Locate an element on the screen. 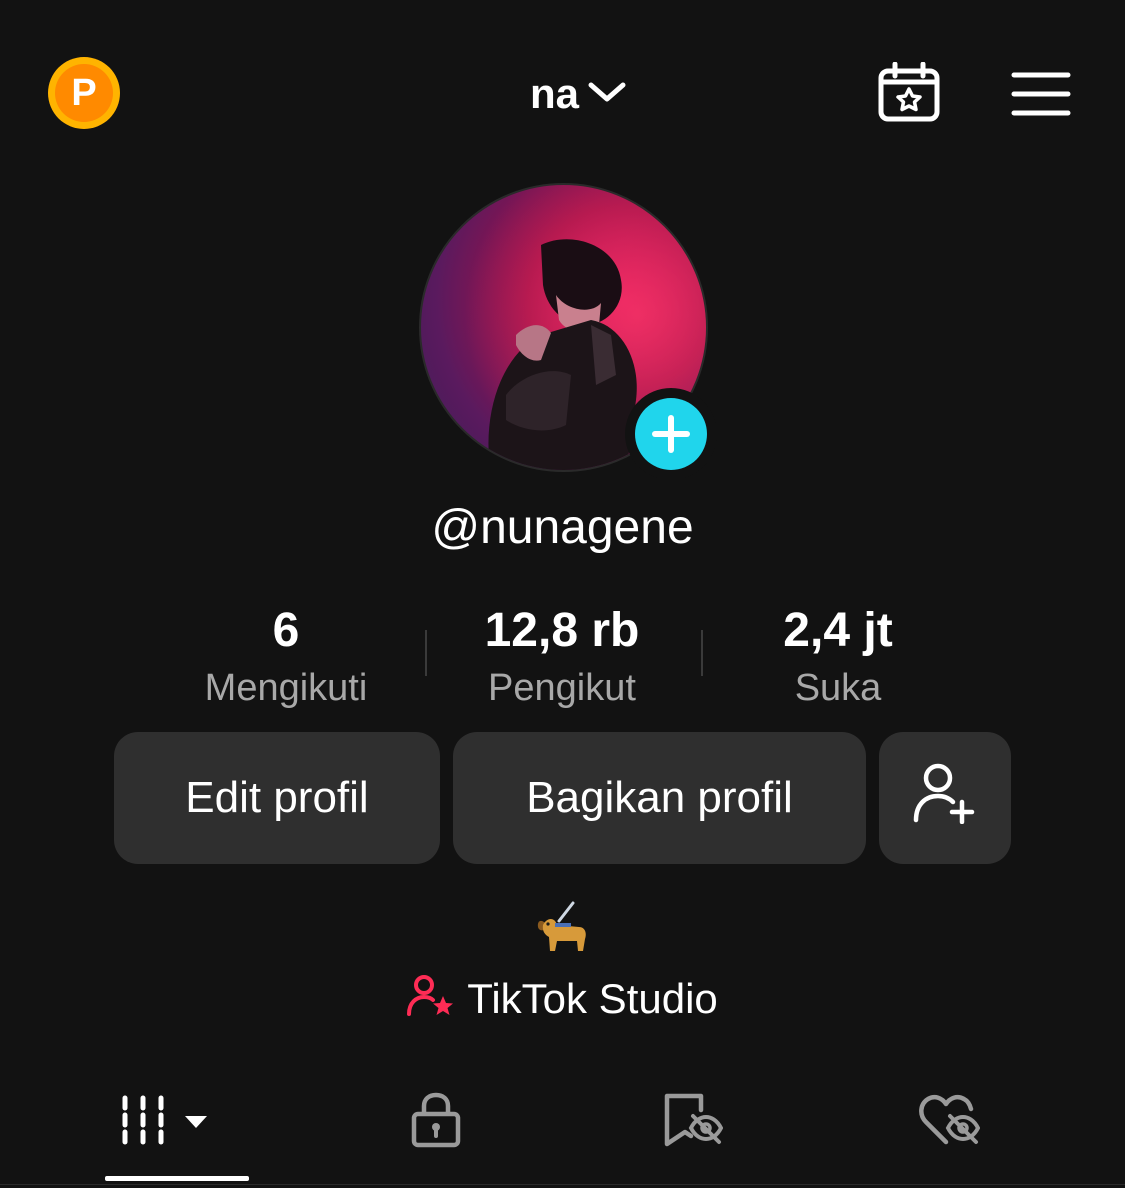 The width and height of the screenshot is (1125, 1188). share-profile-button: Bagikan profil is located at coordinates (659, 798).